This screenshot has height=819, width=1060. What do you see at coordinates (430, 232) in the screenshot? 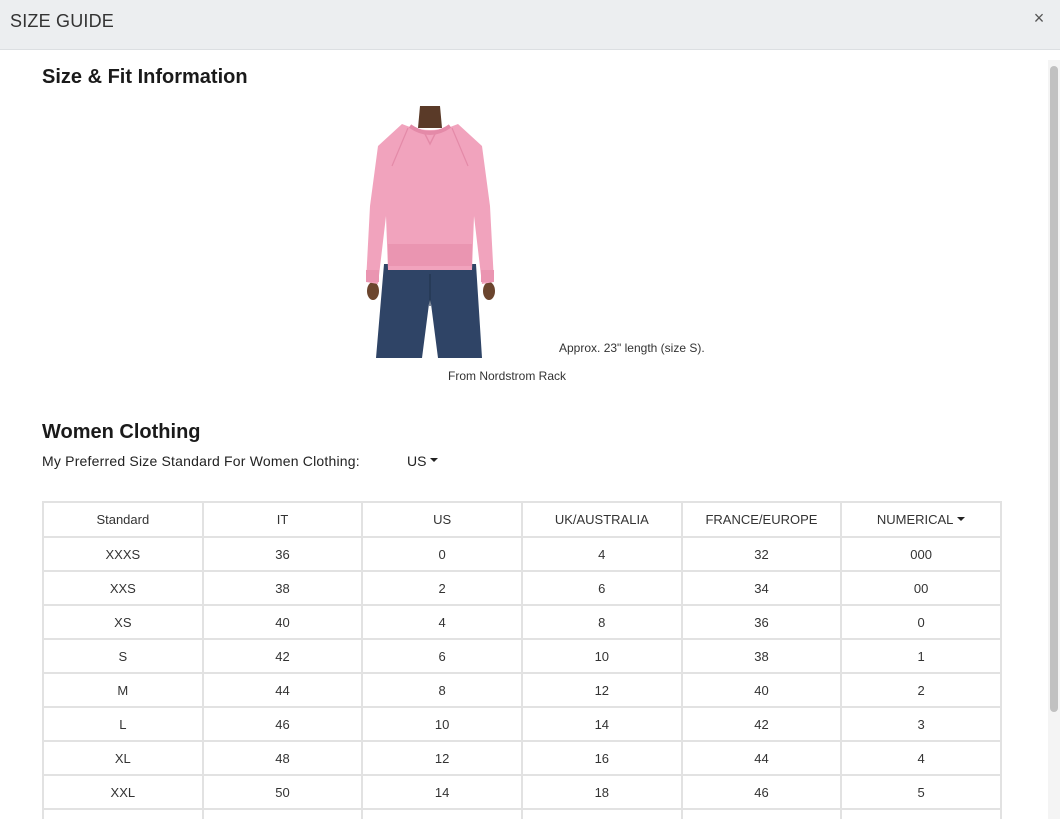
I see `product-image` at bounding box center [430, 232].